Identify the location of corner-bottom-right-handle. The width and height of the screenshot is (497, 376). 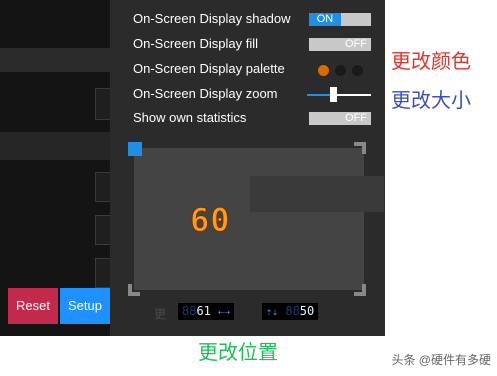
(360, 290).